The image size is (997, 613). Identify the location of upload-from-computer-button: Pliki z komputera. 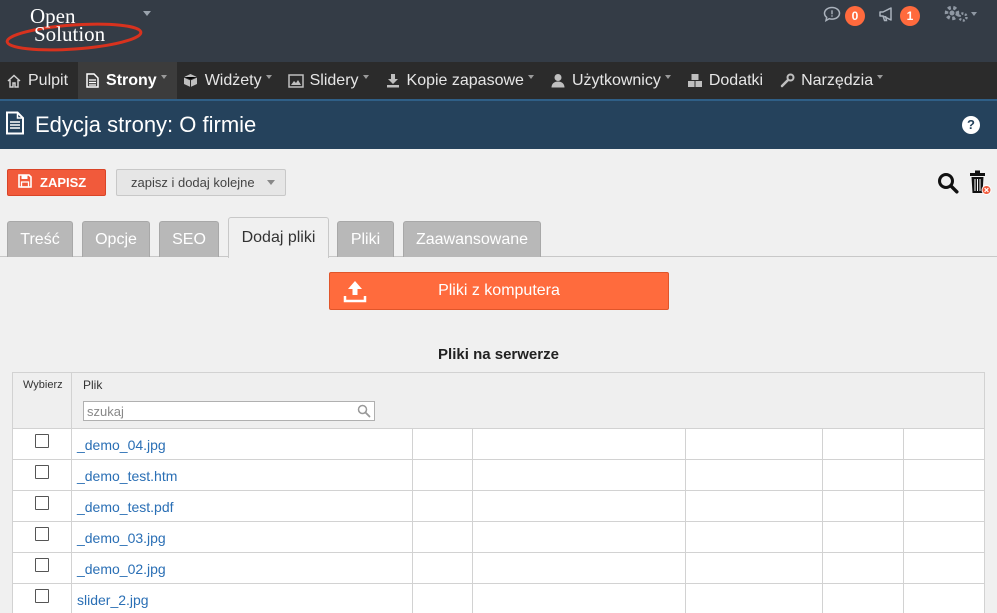
(499, 291).